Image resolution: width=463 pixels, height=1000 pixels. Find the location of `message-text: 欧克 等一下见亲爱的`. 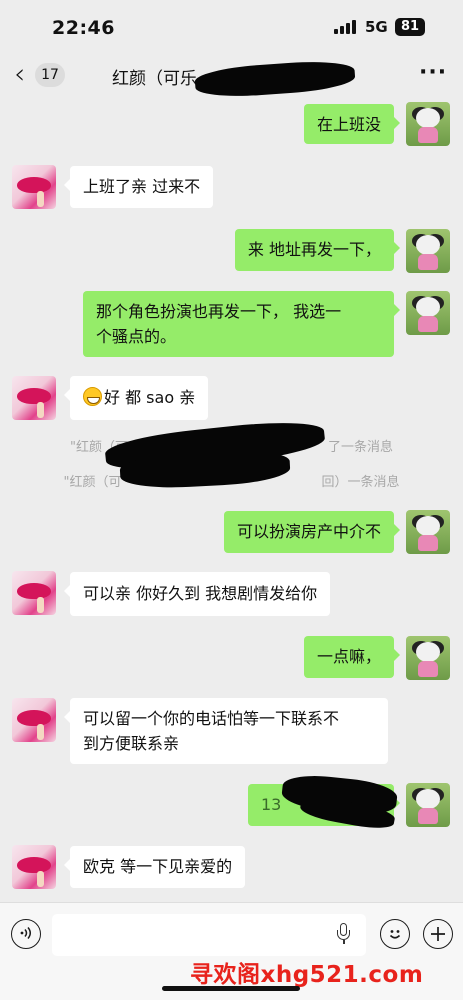

message-text: 欧克 等一下见亲爱的 is located at coordinates (158, 866).